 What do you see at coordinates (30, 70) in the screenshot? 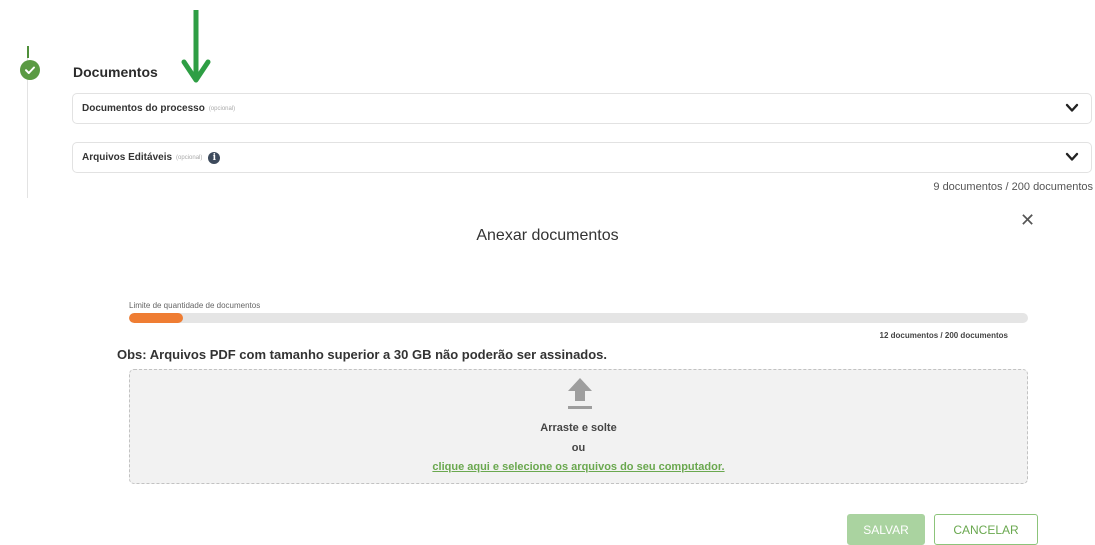
I see `step-complete-check-icon` at bounding box center [30, 70].